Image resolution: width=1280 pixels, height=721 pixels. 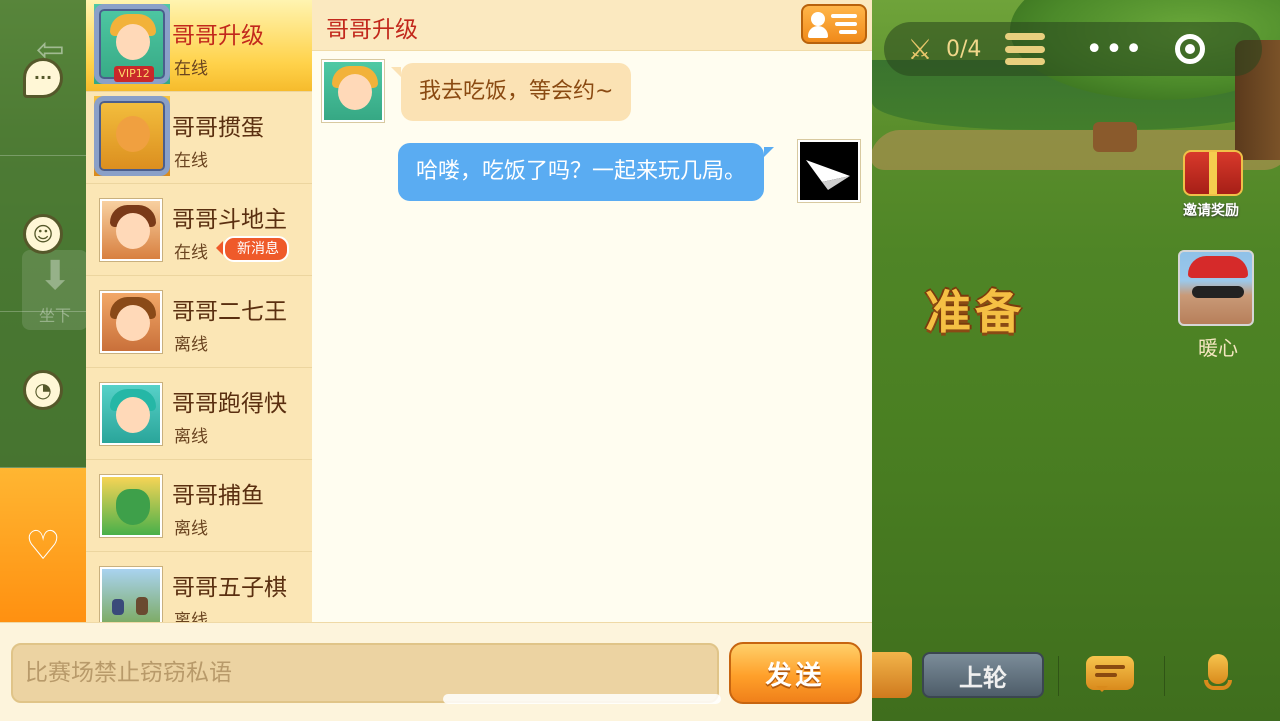 I want to click on partial-action-button, so click(x=892, y=675).